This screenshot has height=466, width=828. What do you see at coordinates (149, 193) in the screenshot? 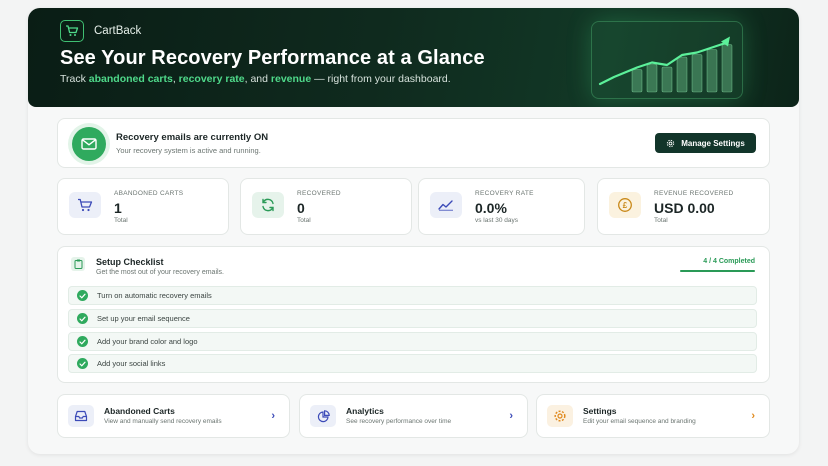
I see `stat-label: ABANDONED CARTS` at bounding box center [149, 193].